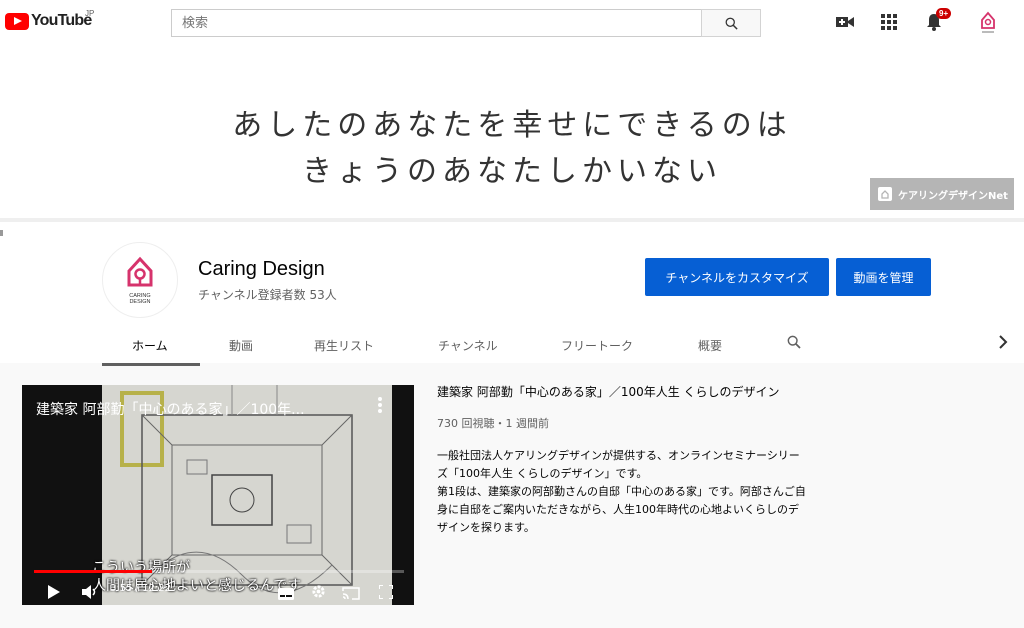  What do you see at coordinates (151, 364) in the screenshot?
I see `active-tab-indicator` at bounding box center [151, 364].